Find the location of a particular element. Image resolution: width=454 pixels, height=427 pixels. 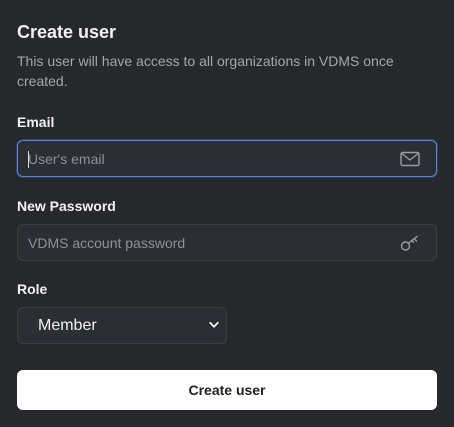

password-label: New Password is located at coordinates (66, 206).